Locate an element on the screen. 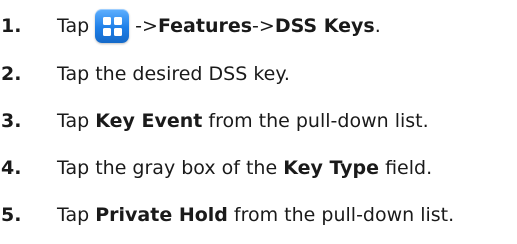 Image resolution: width=517 pixels, height=244 pixels. step-number: 5. is located at coordinates (11, 215).